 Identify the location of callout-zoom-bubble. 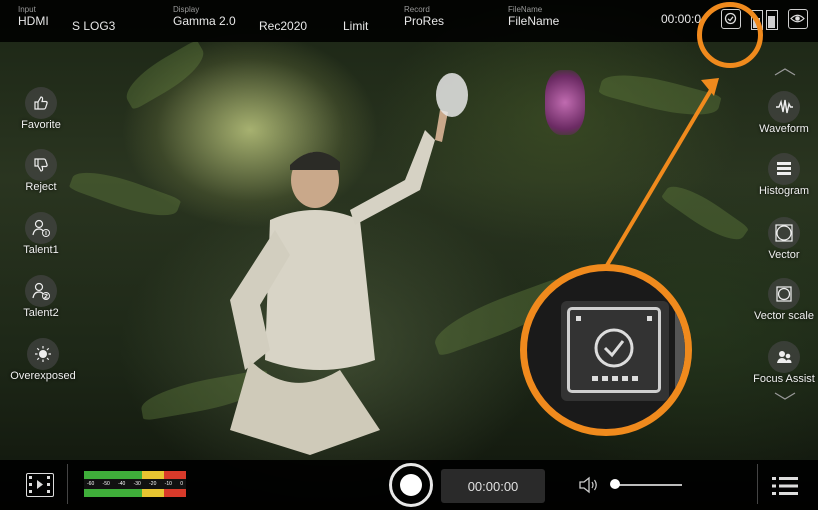
(606, 350).